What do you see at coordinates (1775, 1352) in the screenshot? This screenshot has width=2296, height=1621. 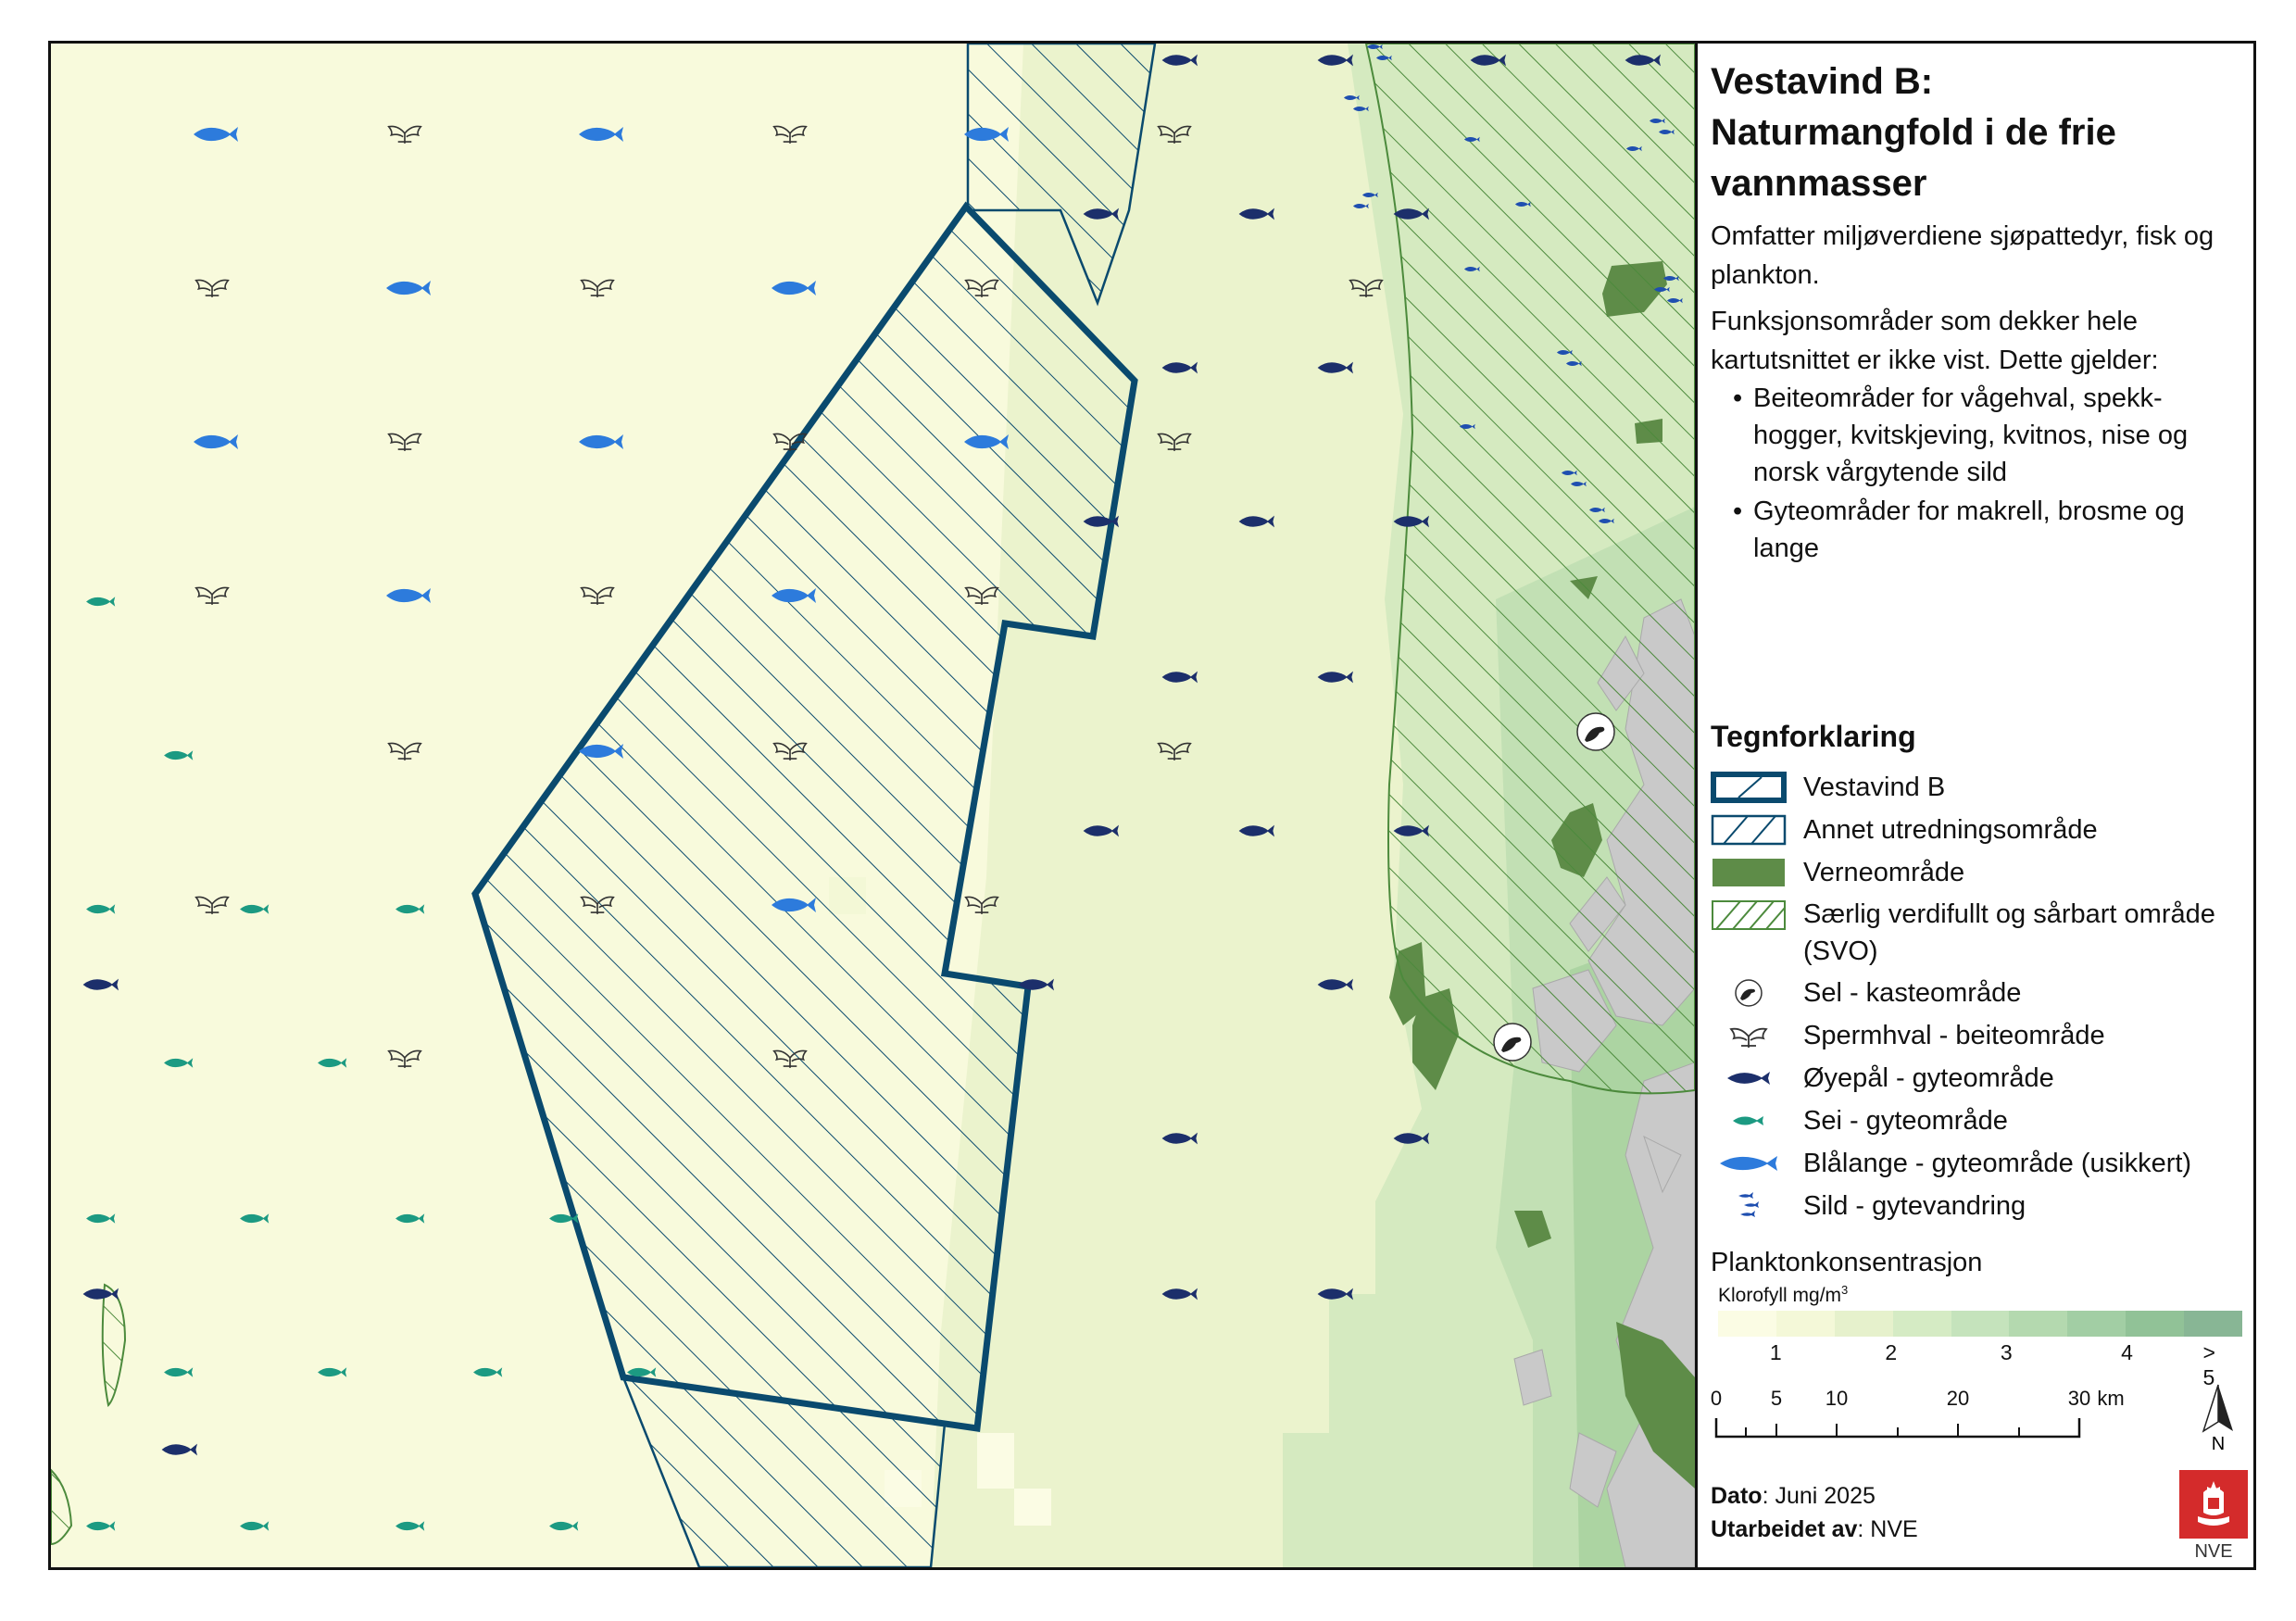 I see `plankton-tick: 1` at bounding box center [1775, 1352].